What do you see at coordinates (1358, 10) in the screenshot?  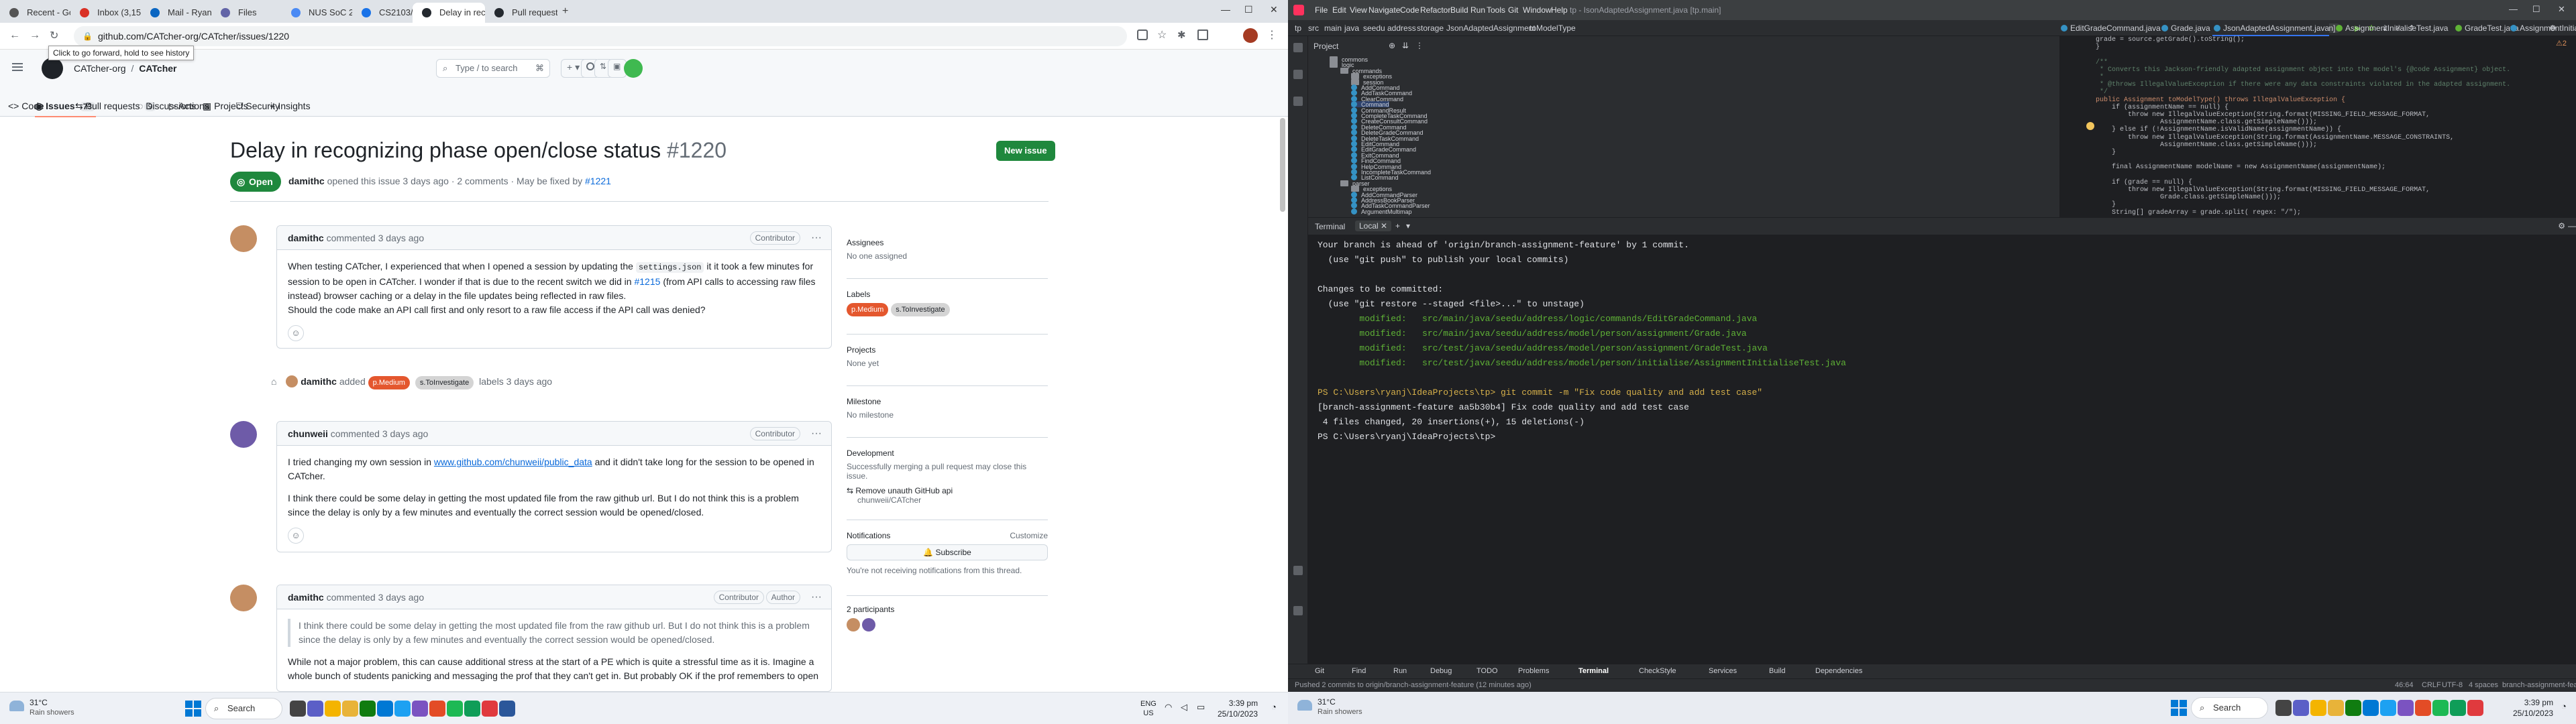 I see `menu-view: View` at bounding box center [1358, 10].